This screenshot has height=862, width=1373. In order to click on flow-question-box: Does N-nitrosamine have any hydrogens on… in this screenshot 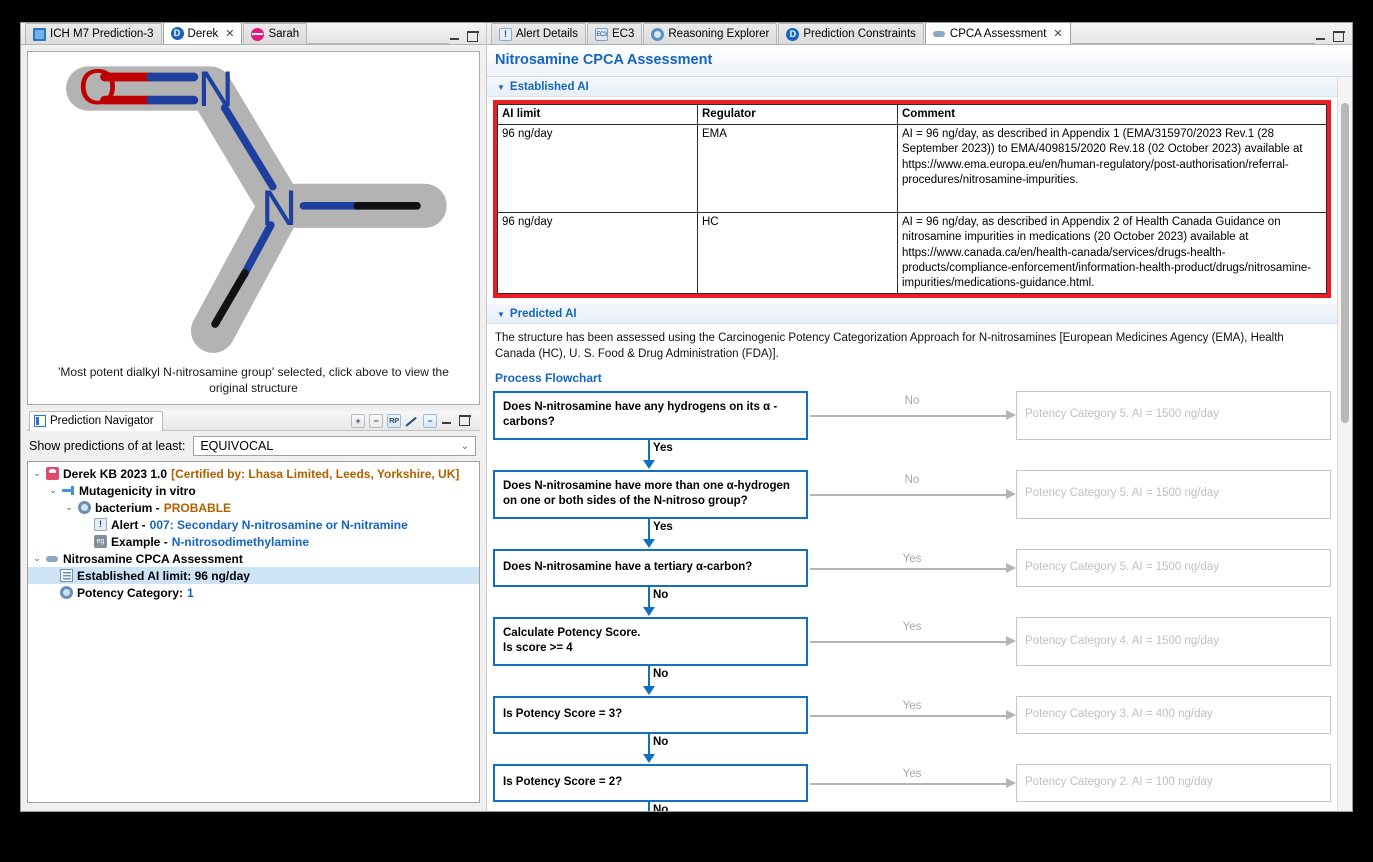, I will do `click(650, 415)`.